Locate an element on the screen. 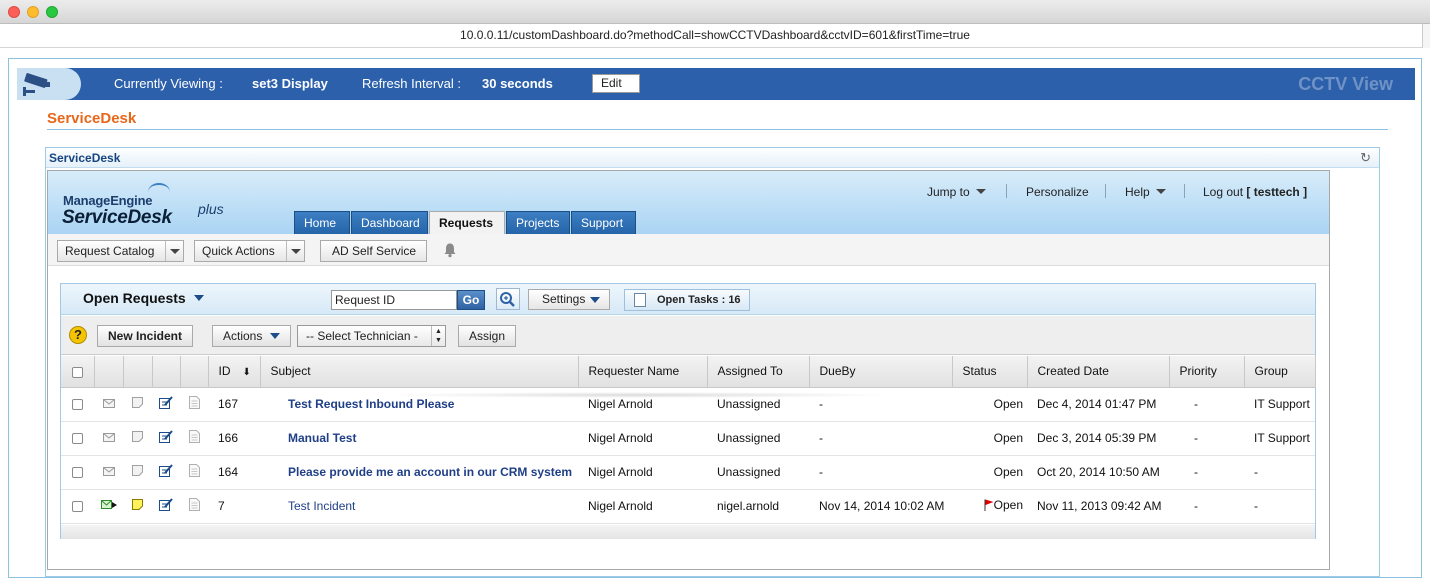  column-header-group: Group is located at coordinates (1280, 372).